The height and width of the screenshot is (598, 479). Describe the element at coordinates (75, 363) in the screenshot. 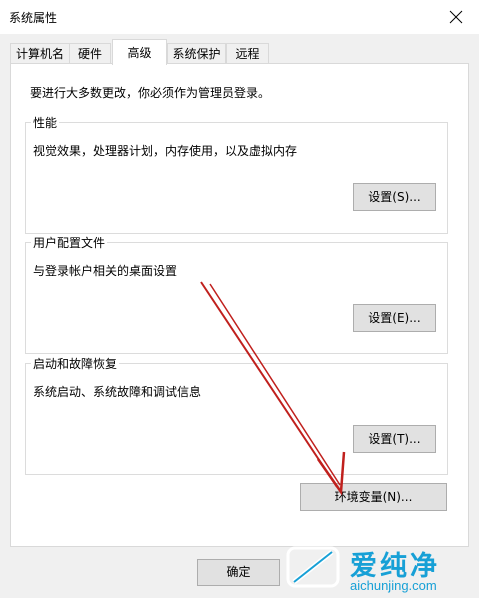

I see `group-title-startup-recovery: 启动和故障恢复` at that location.